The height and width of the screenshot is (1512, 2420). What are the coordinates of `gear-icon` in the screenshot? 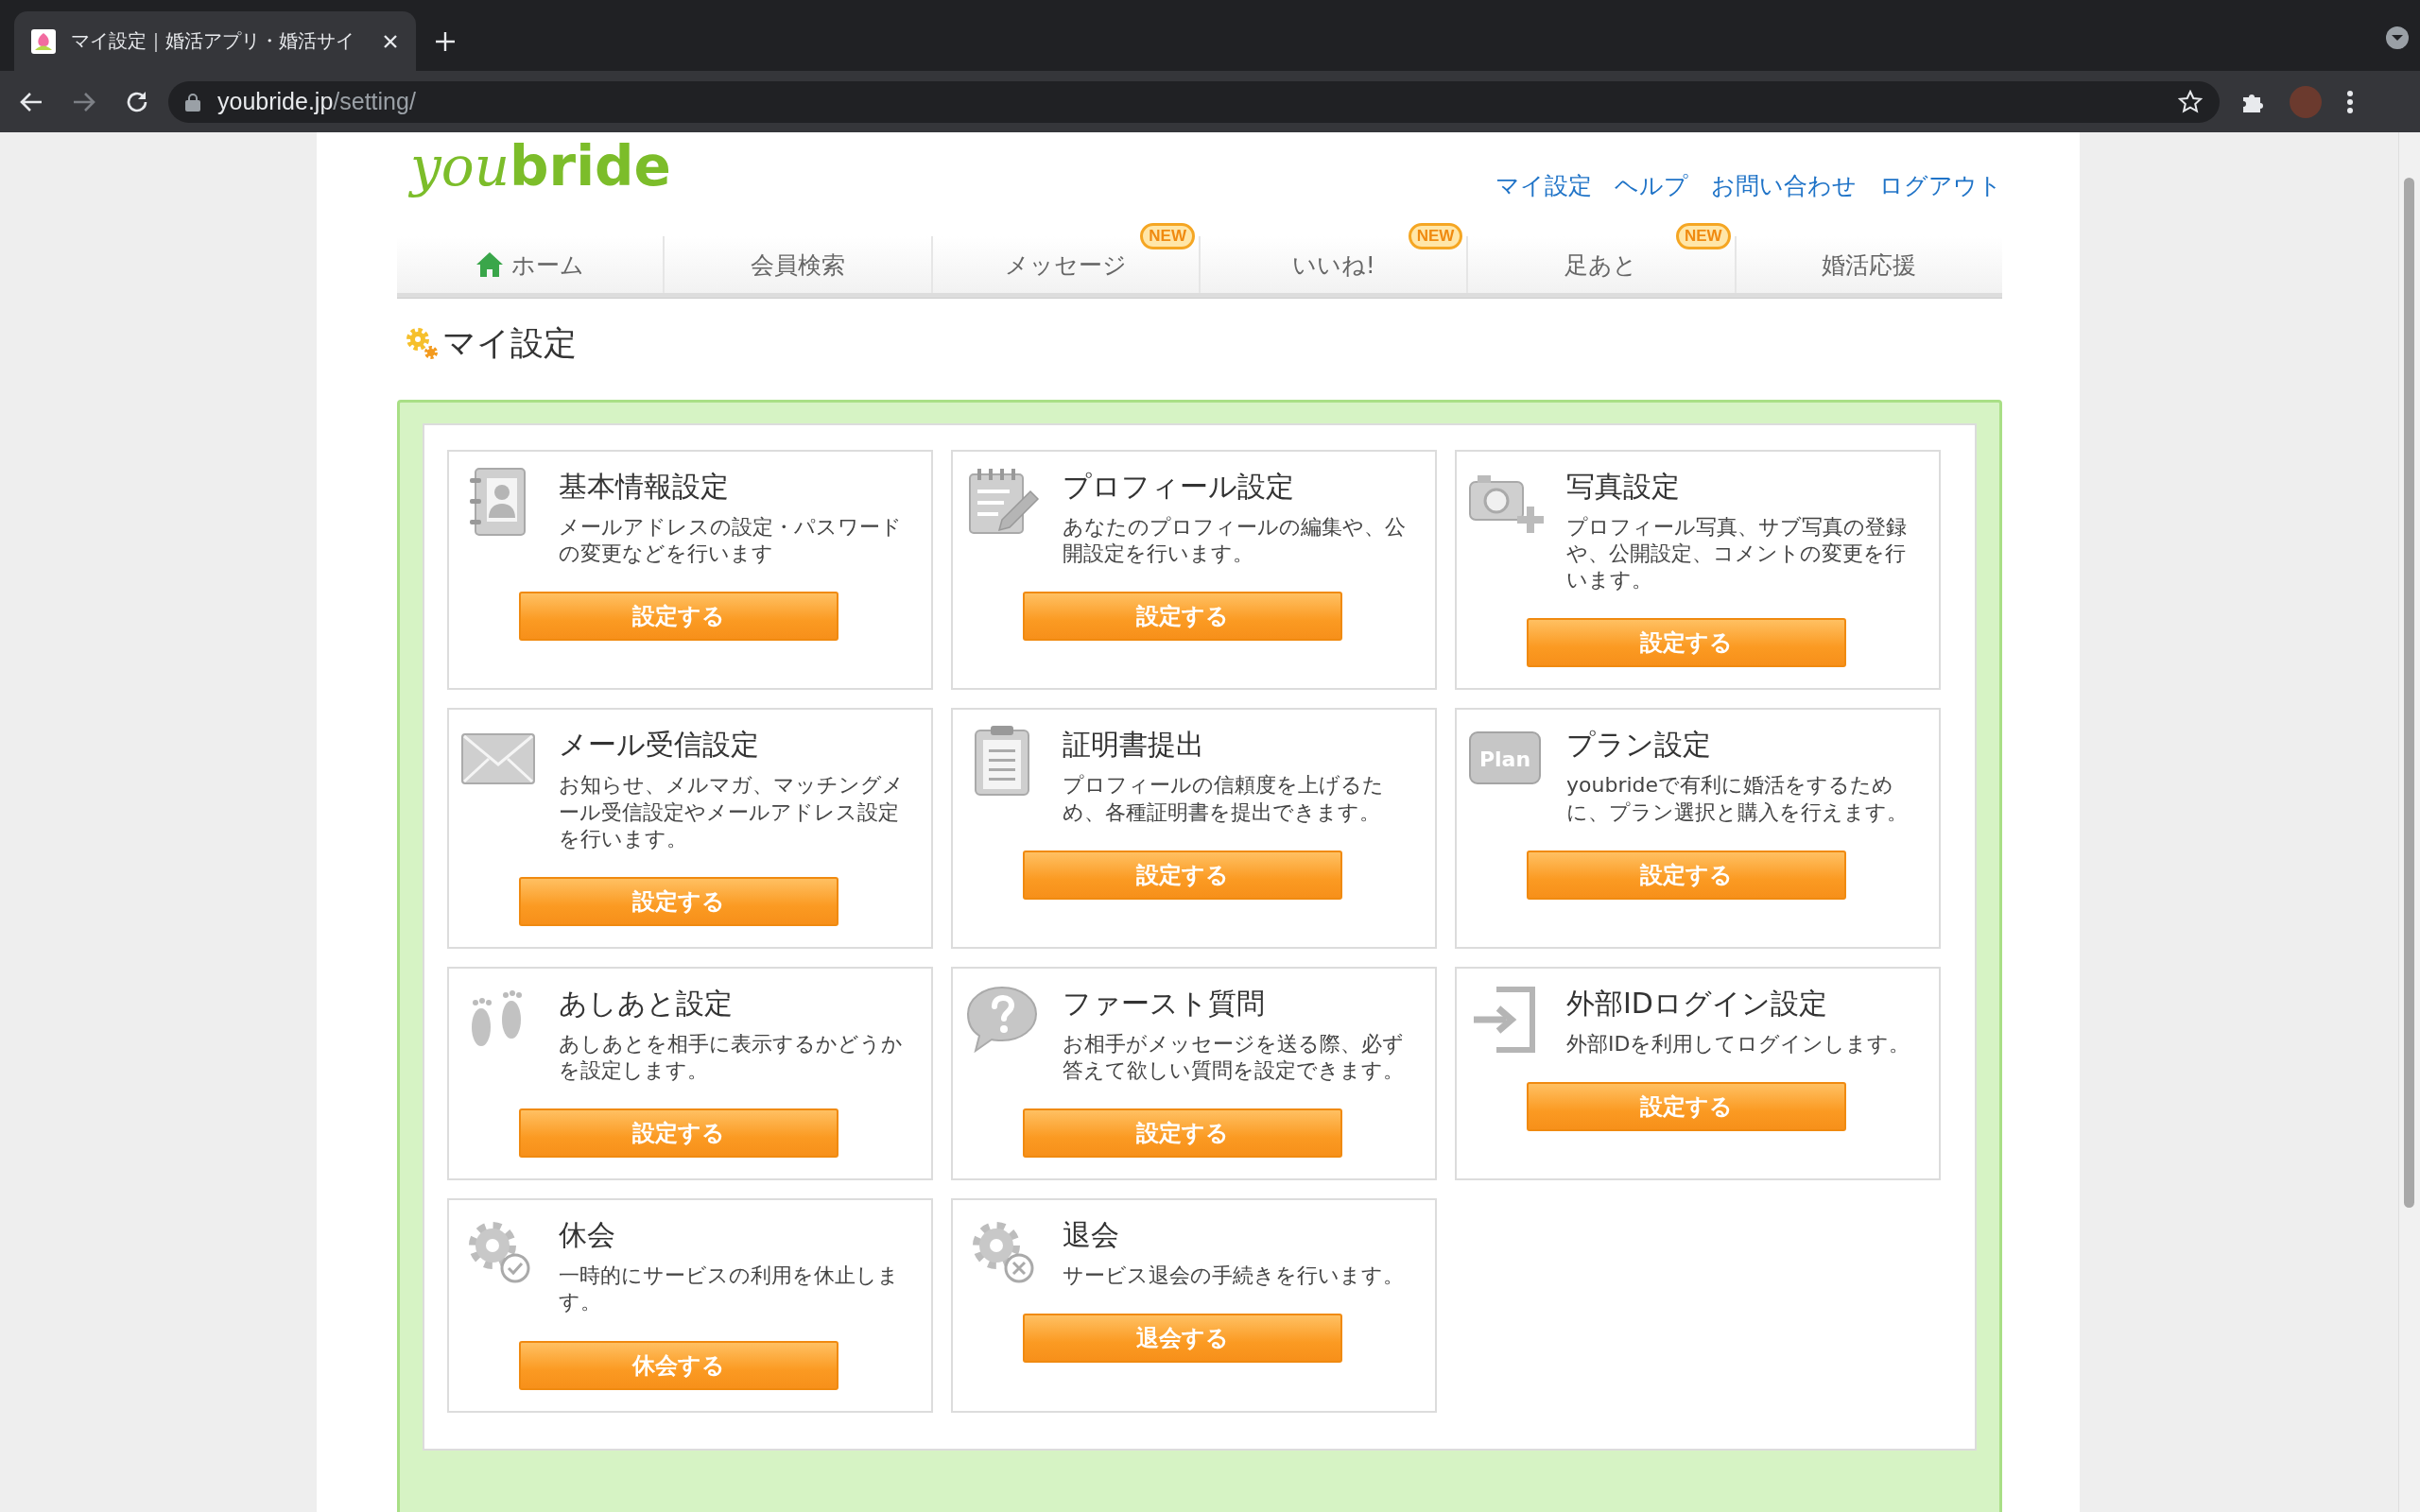 It's located at (422, 343).